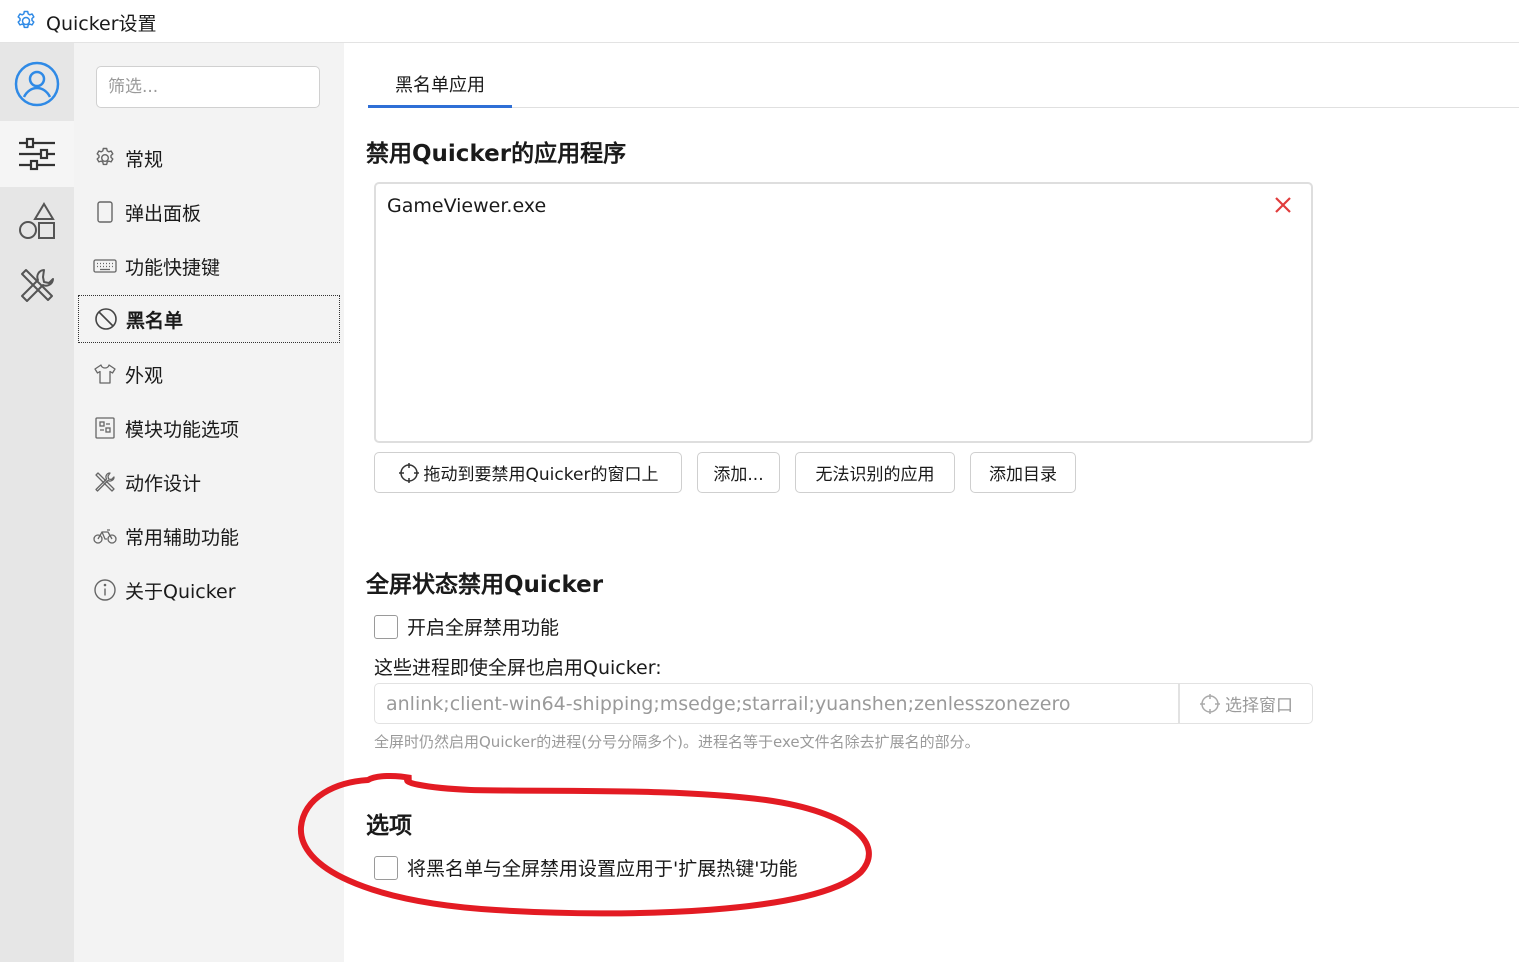  Describe the element at coordinates (518, 668) in the screenshot. I see `exceptions-label: 这些进程即使全屏也启用Quicker:` at that location.